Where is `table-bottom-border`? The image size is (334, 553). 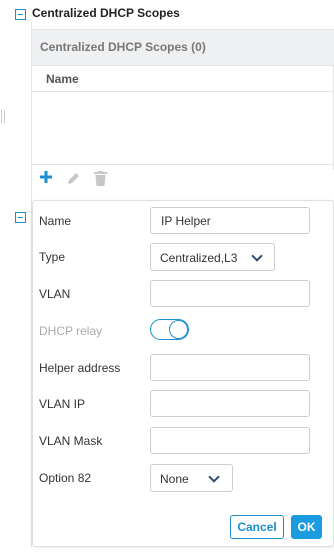 table-bottom-border is located at coordinates (183, 164).